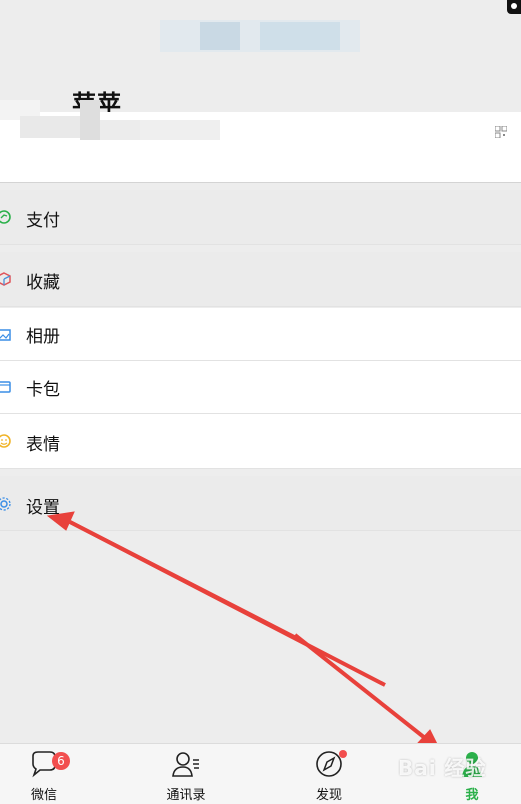  I want to click on tab-label: 微信, so click(43, 795).